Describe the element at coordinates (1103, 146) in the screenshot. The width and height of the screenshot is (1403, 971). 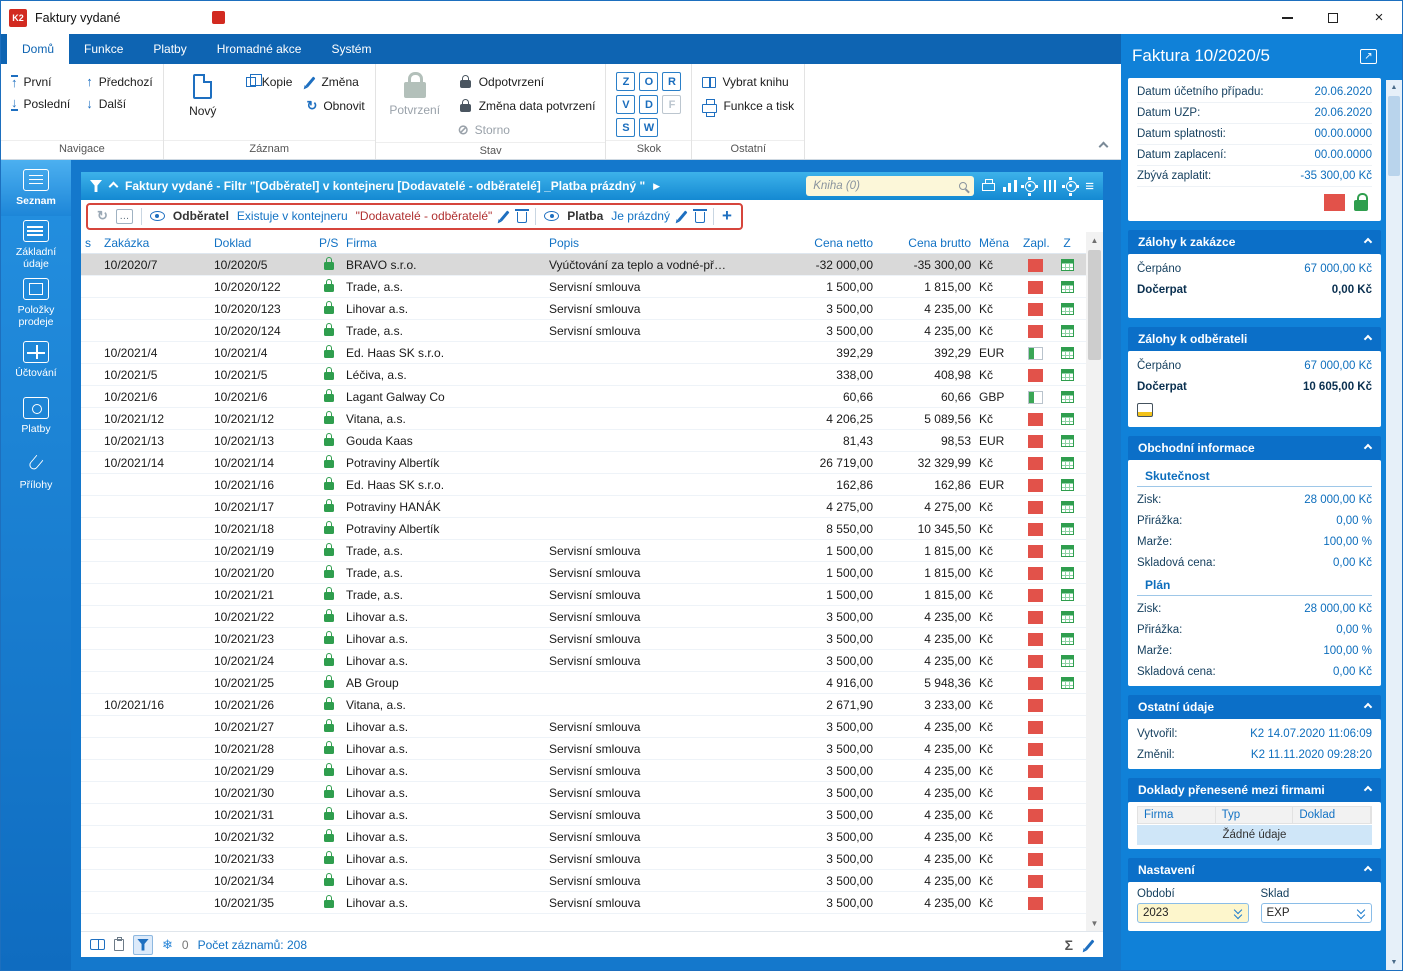
I see `ribbon-collapse-button` at that location.